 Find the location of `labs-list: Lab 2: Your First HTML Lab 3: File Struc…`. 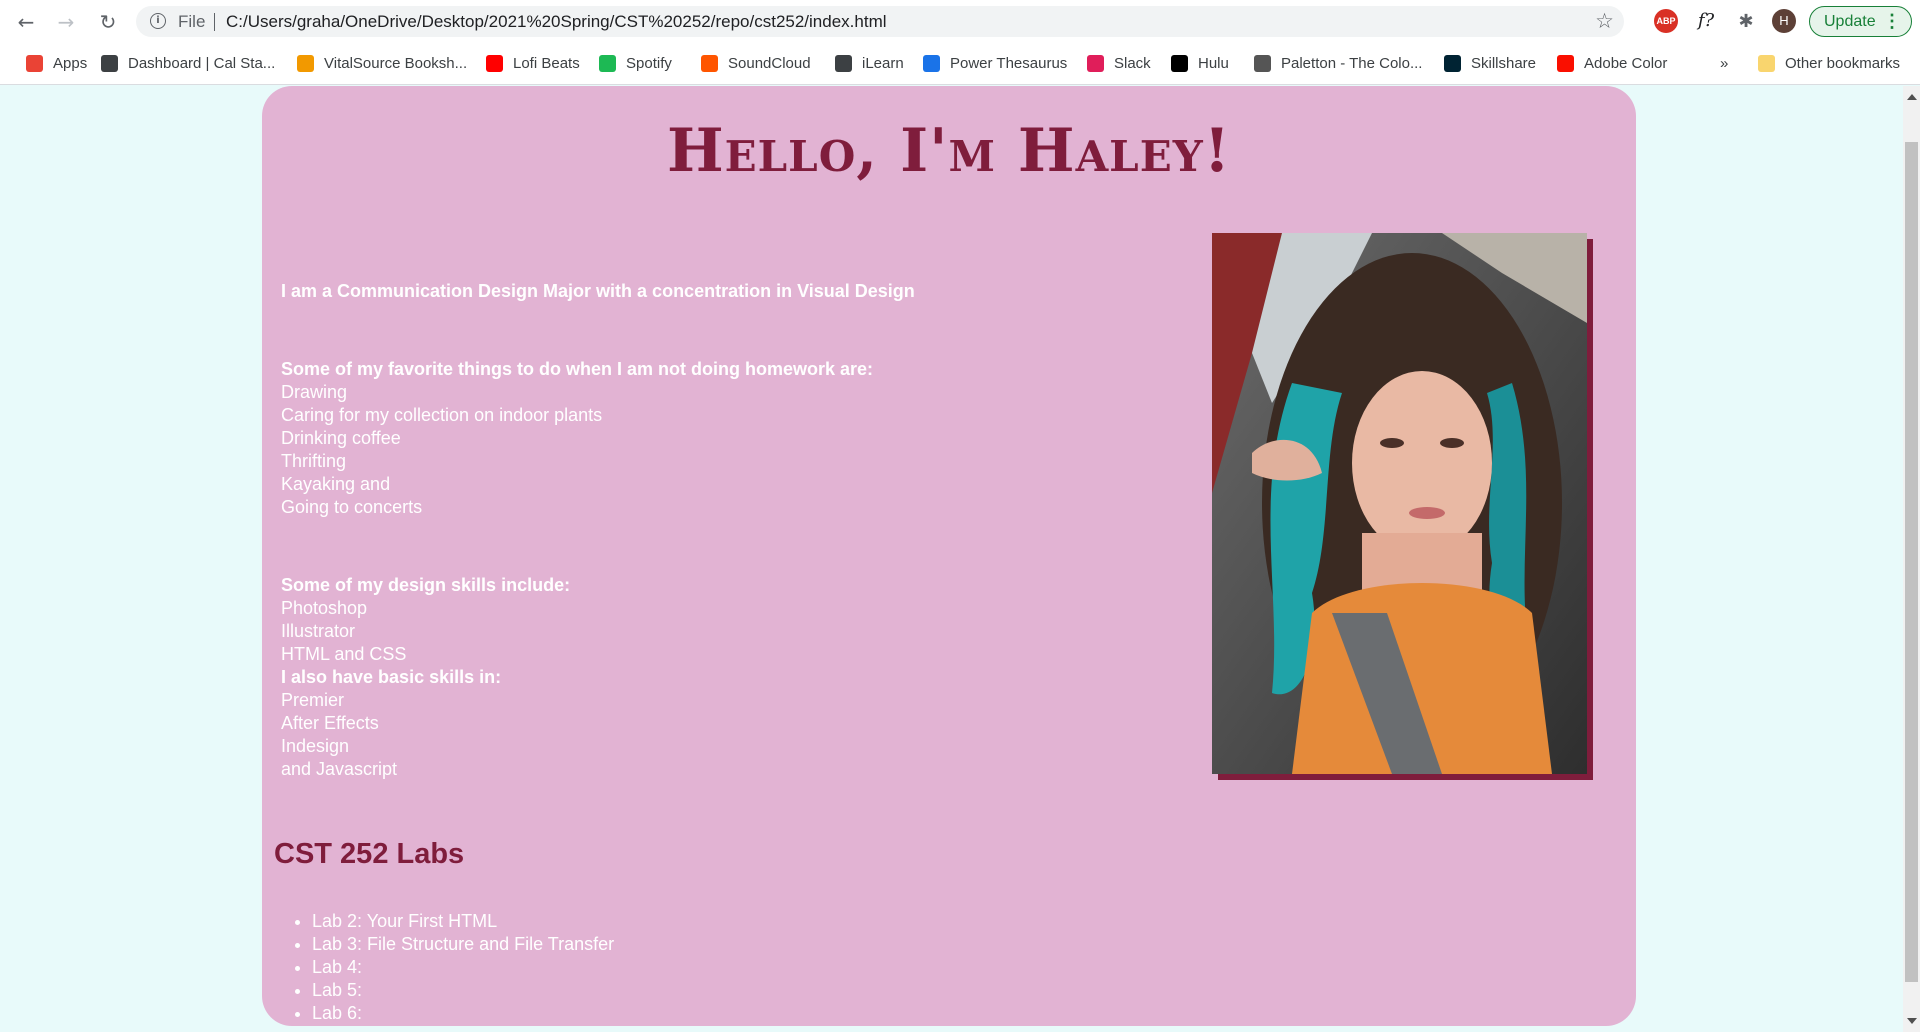

labs-list: Lab 2: Your First HTML Lab 3: File Struc… is located at coordinates (463, 967).